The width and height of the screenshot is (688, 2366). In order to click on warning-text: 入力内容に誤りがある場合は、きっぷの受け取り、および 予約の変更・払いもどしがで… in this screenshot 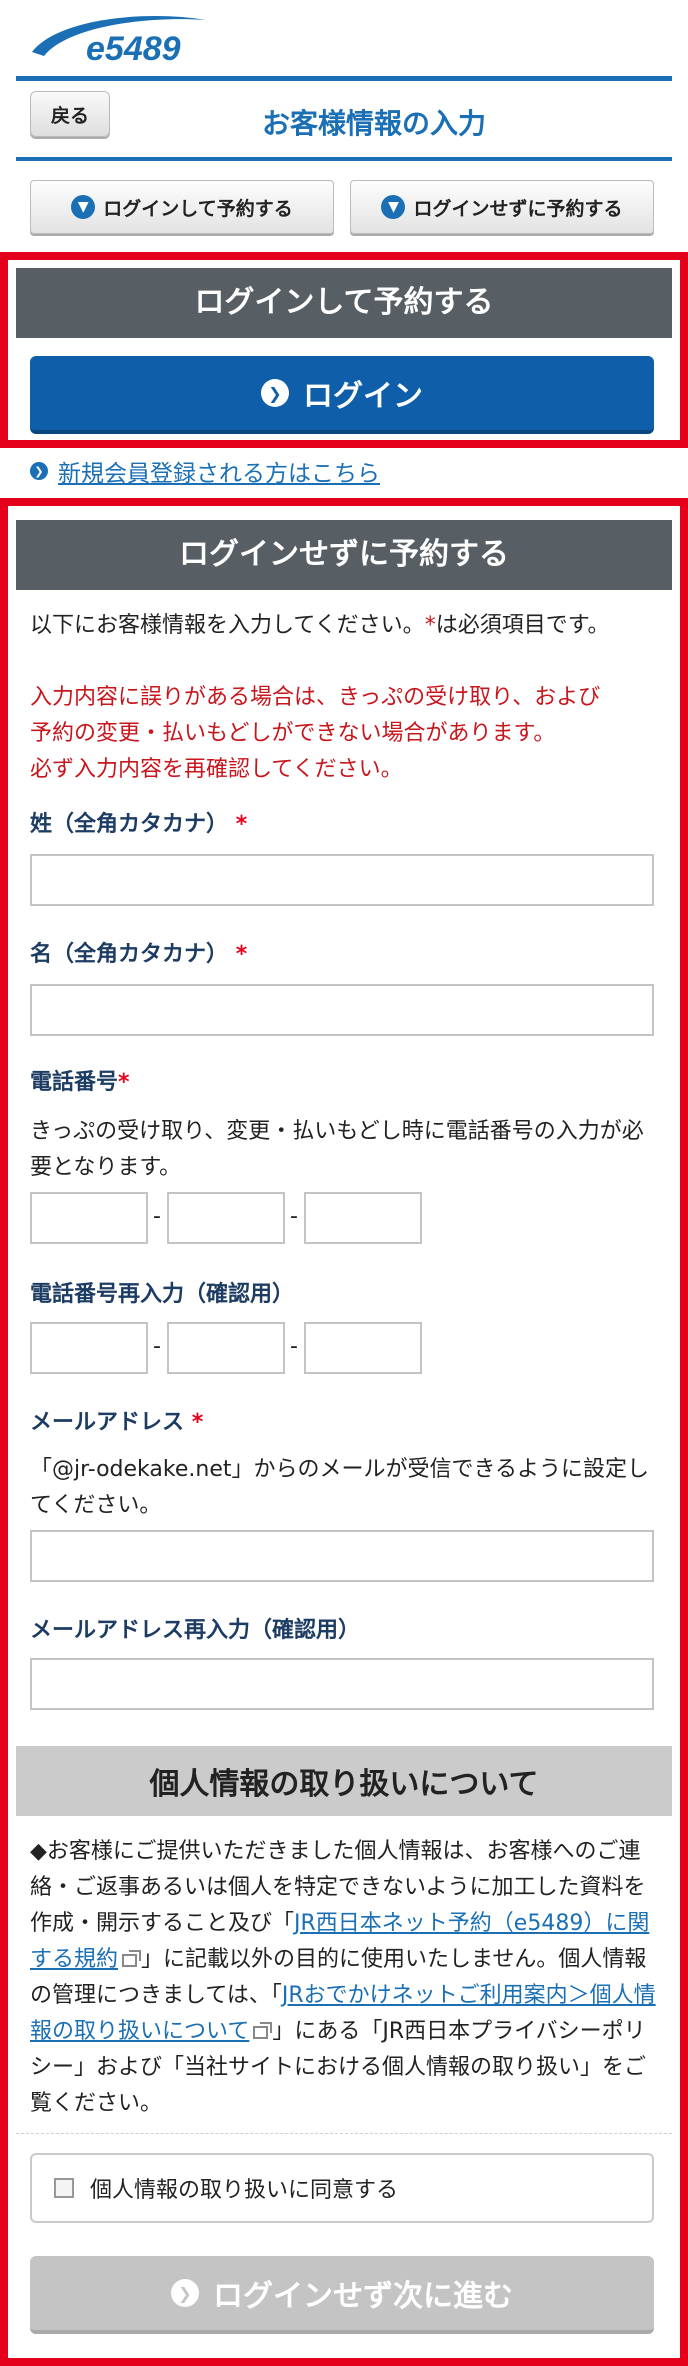, I will do `click(315, 733)`.